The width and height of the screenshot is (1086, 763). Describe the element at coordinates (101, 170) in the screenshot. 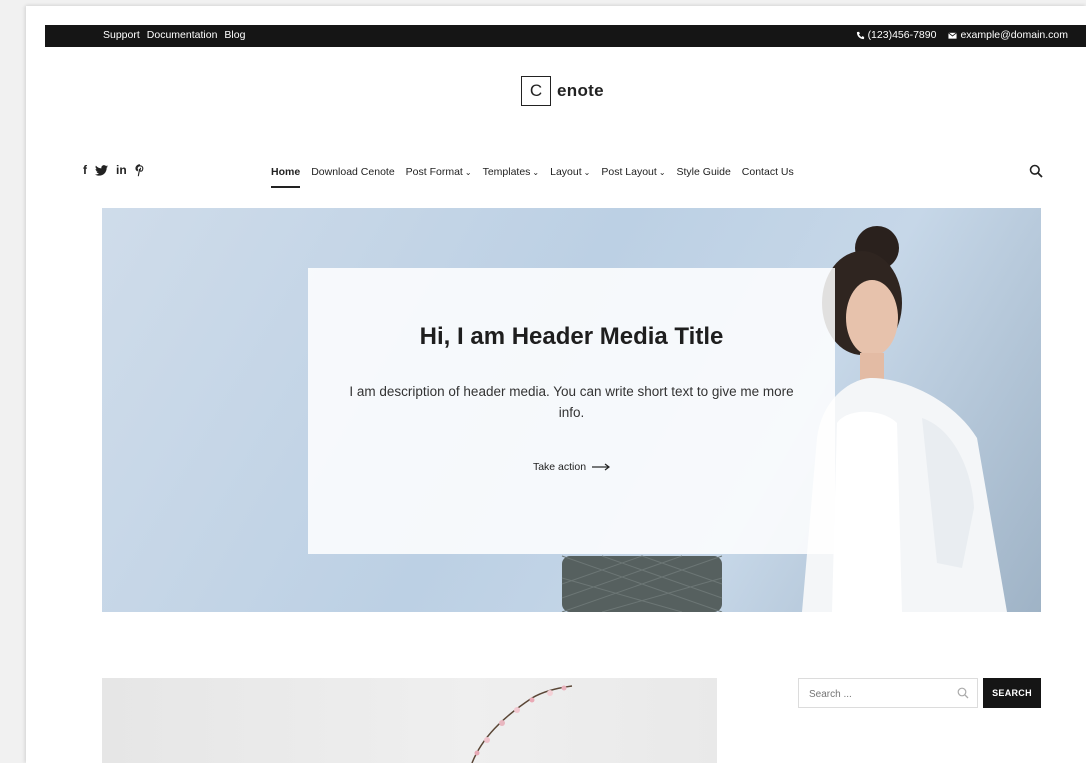

I see `twitter-icon` at that location.